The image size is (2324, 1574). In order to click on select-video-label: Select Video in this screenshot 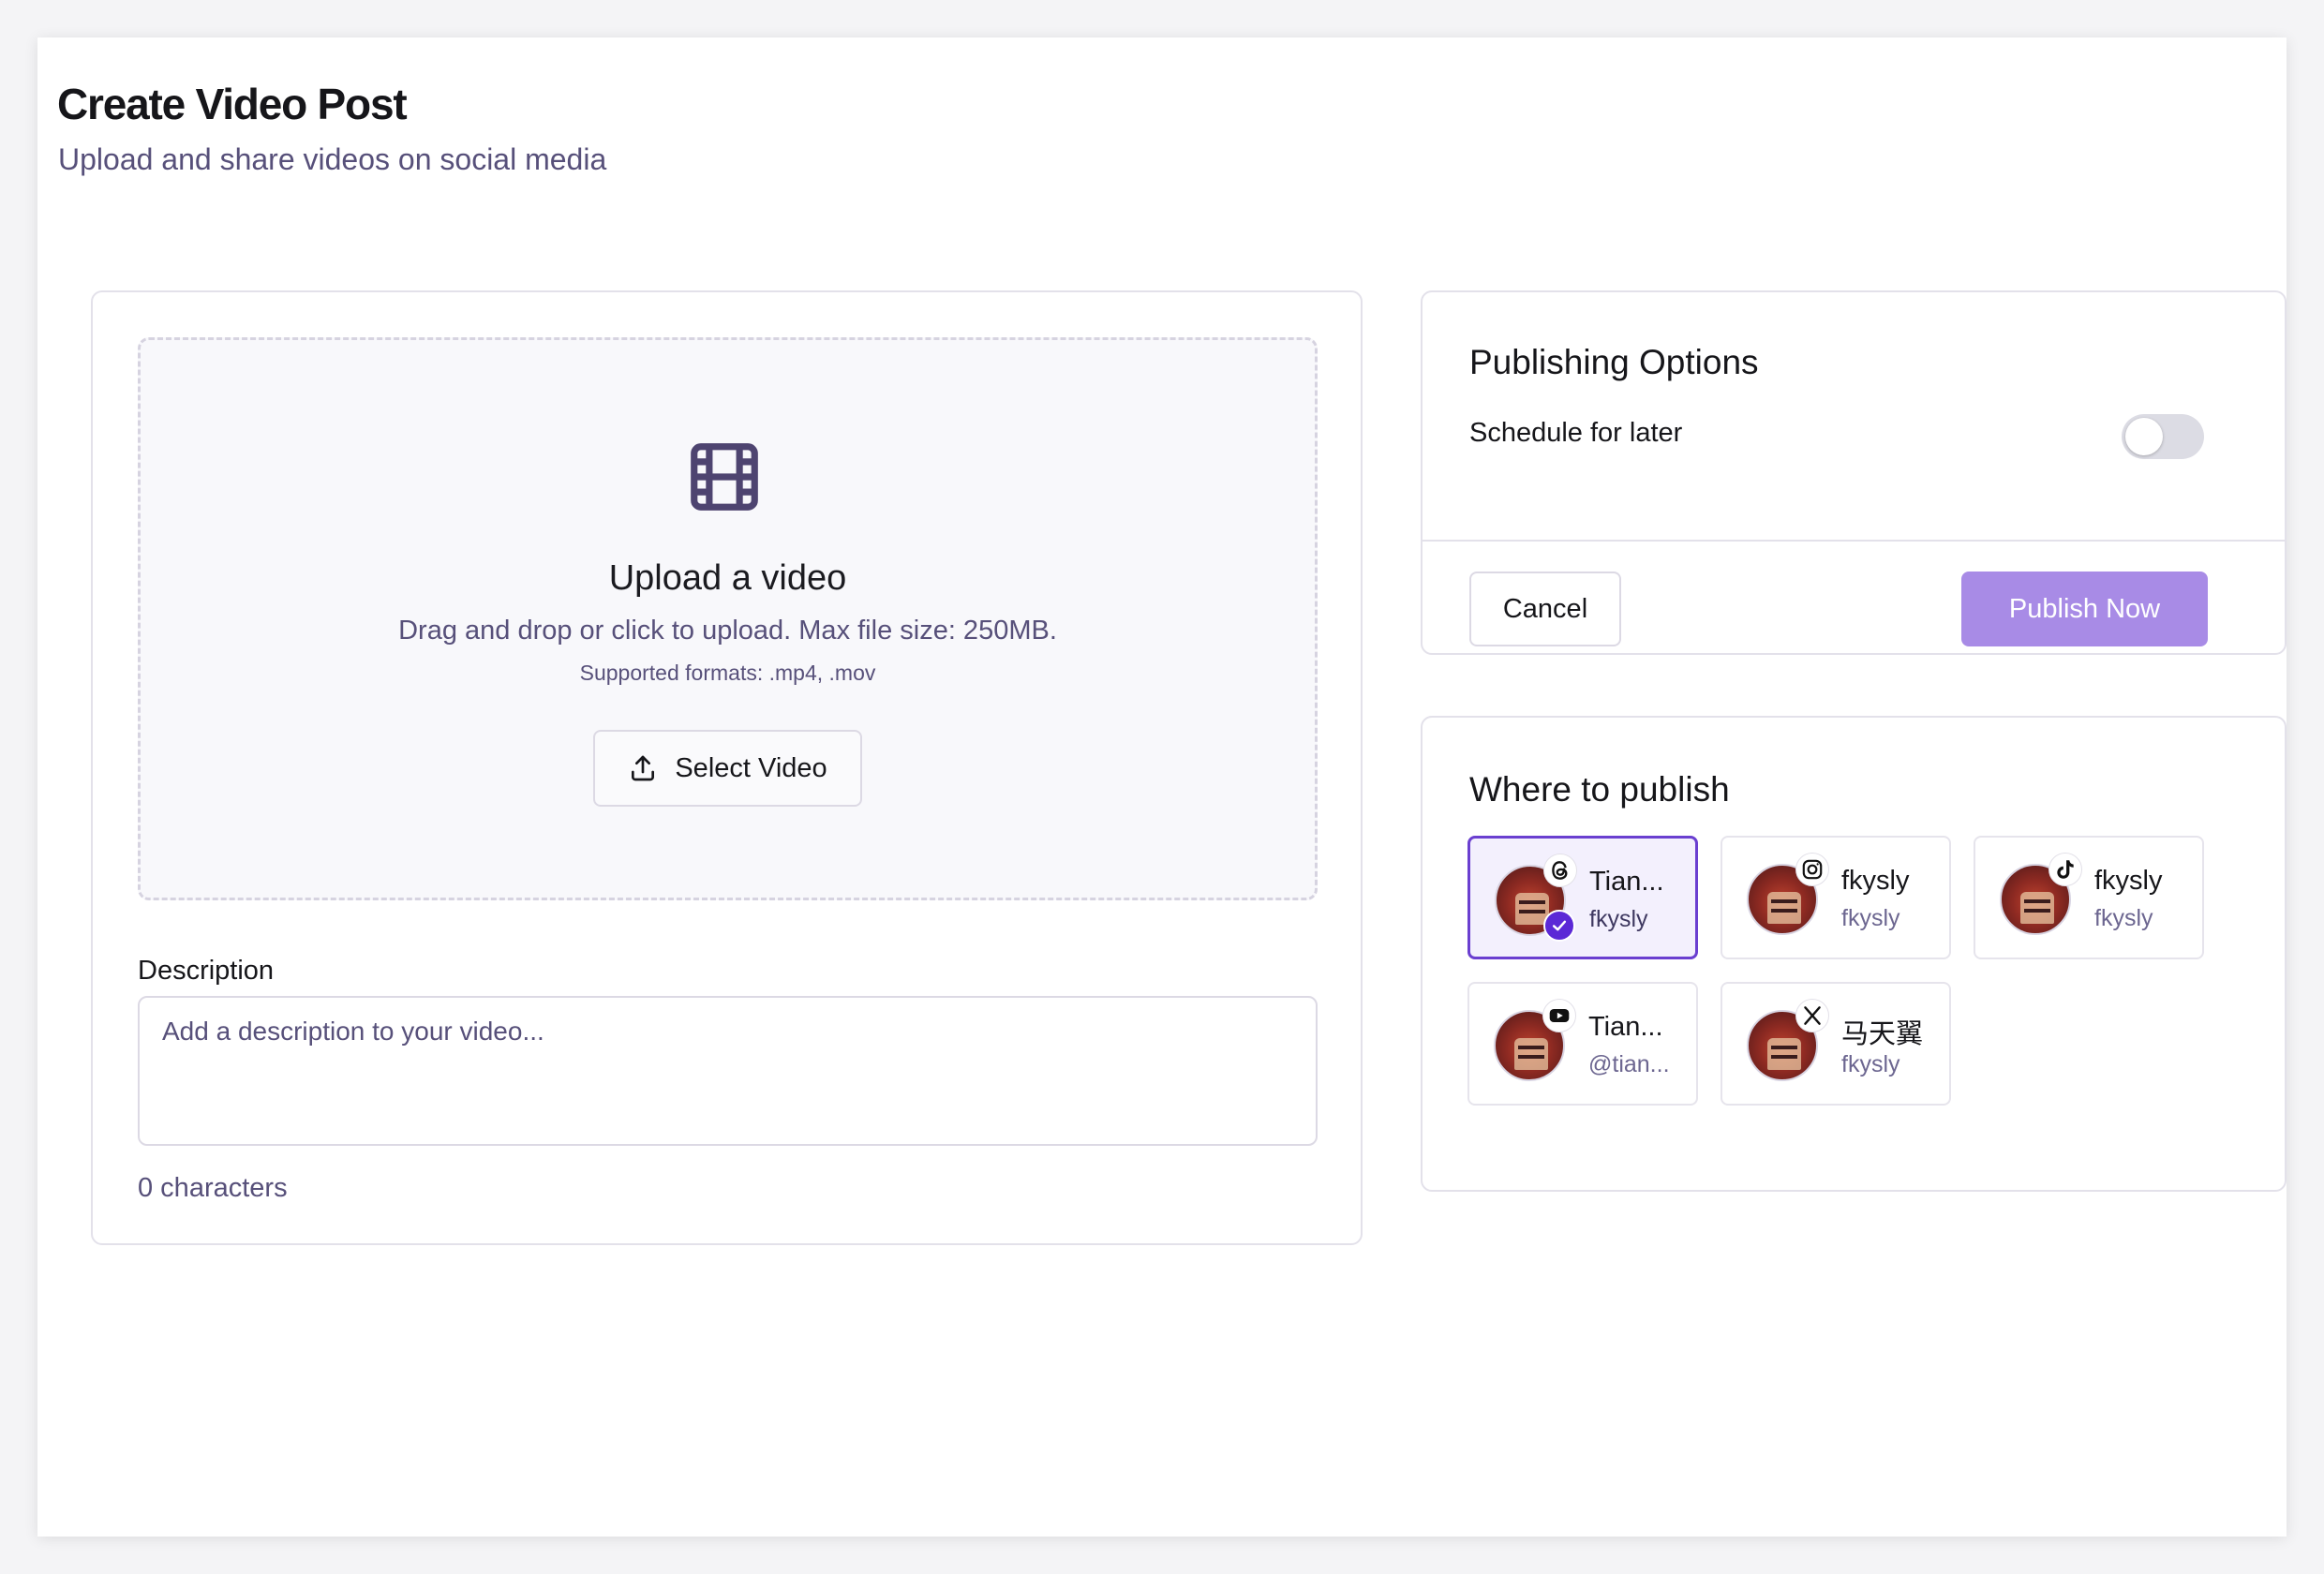, I will do `click(751, 768)`.